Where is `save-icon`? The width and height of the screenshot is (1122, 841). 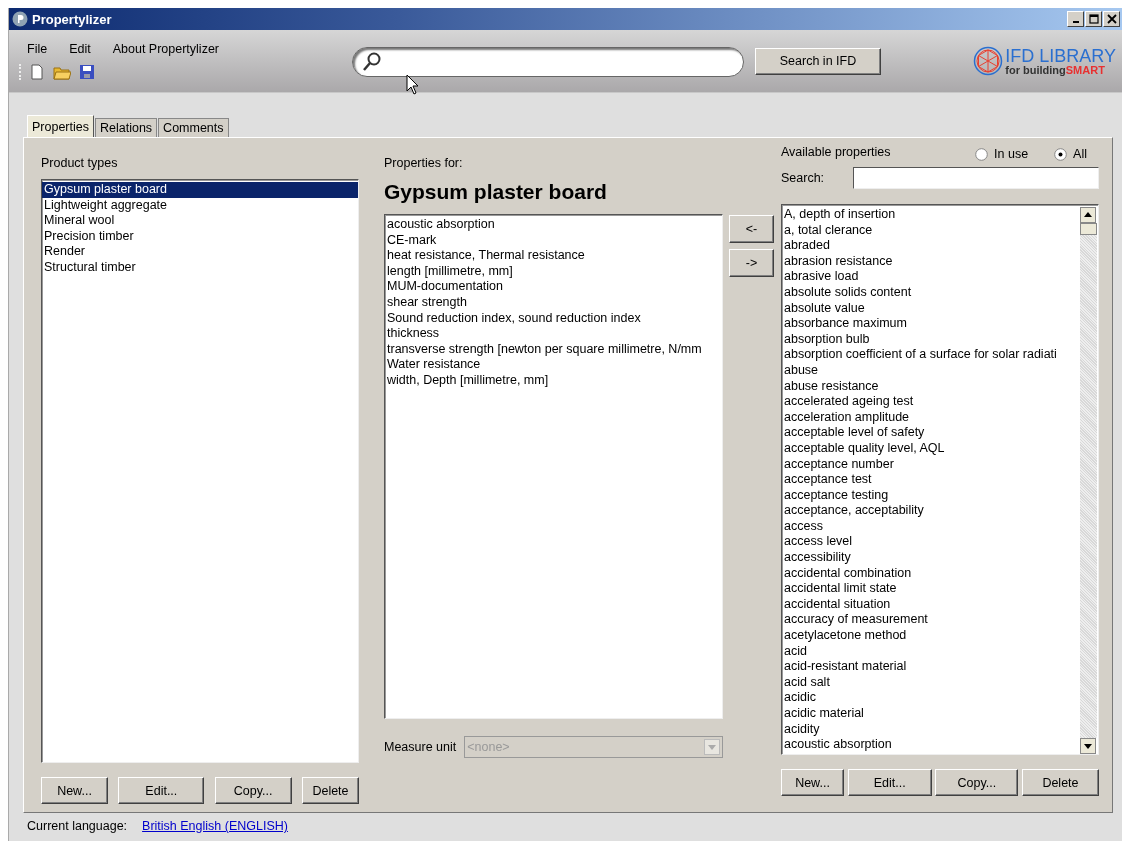
save-icon is located at coordinates (87, 72).